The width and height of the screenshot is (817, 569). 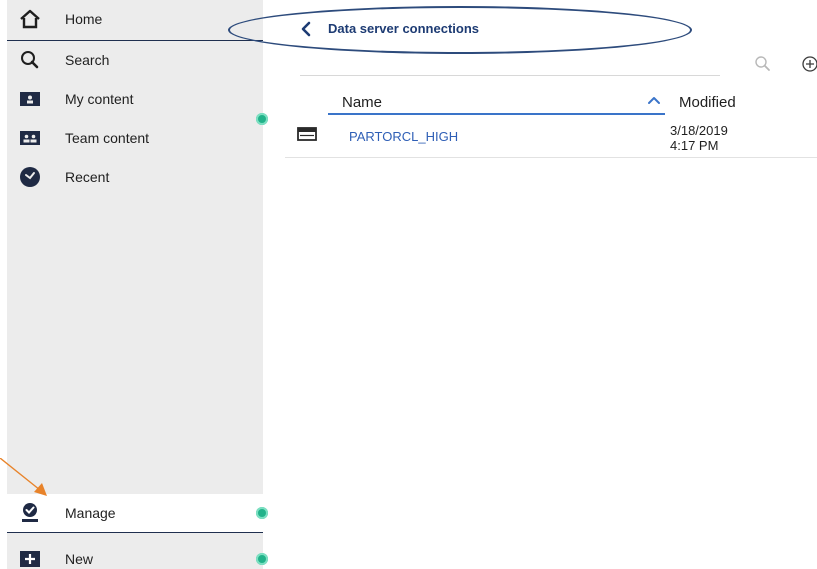 I want to click on sidebar-item-label: Manage, so click(x=90, y=513).